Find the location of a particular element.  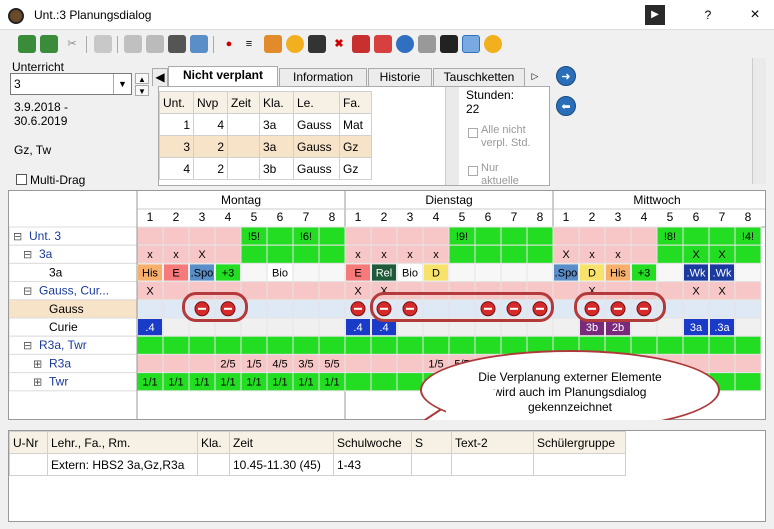

add-lesson-icon is located at coordinates (27, 44).